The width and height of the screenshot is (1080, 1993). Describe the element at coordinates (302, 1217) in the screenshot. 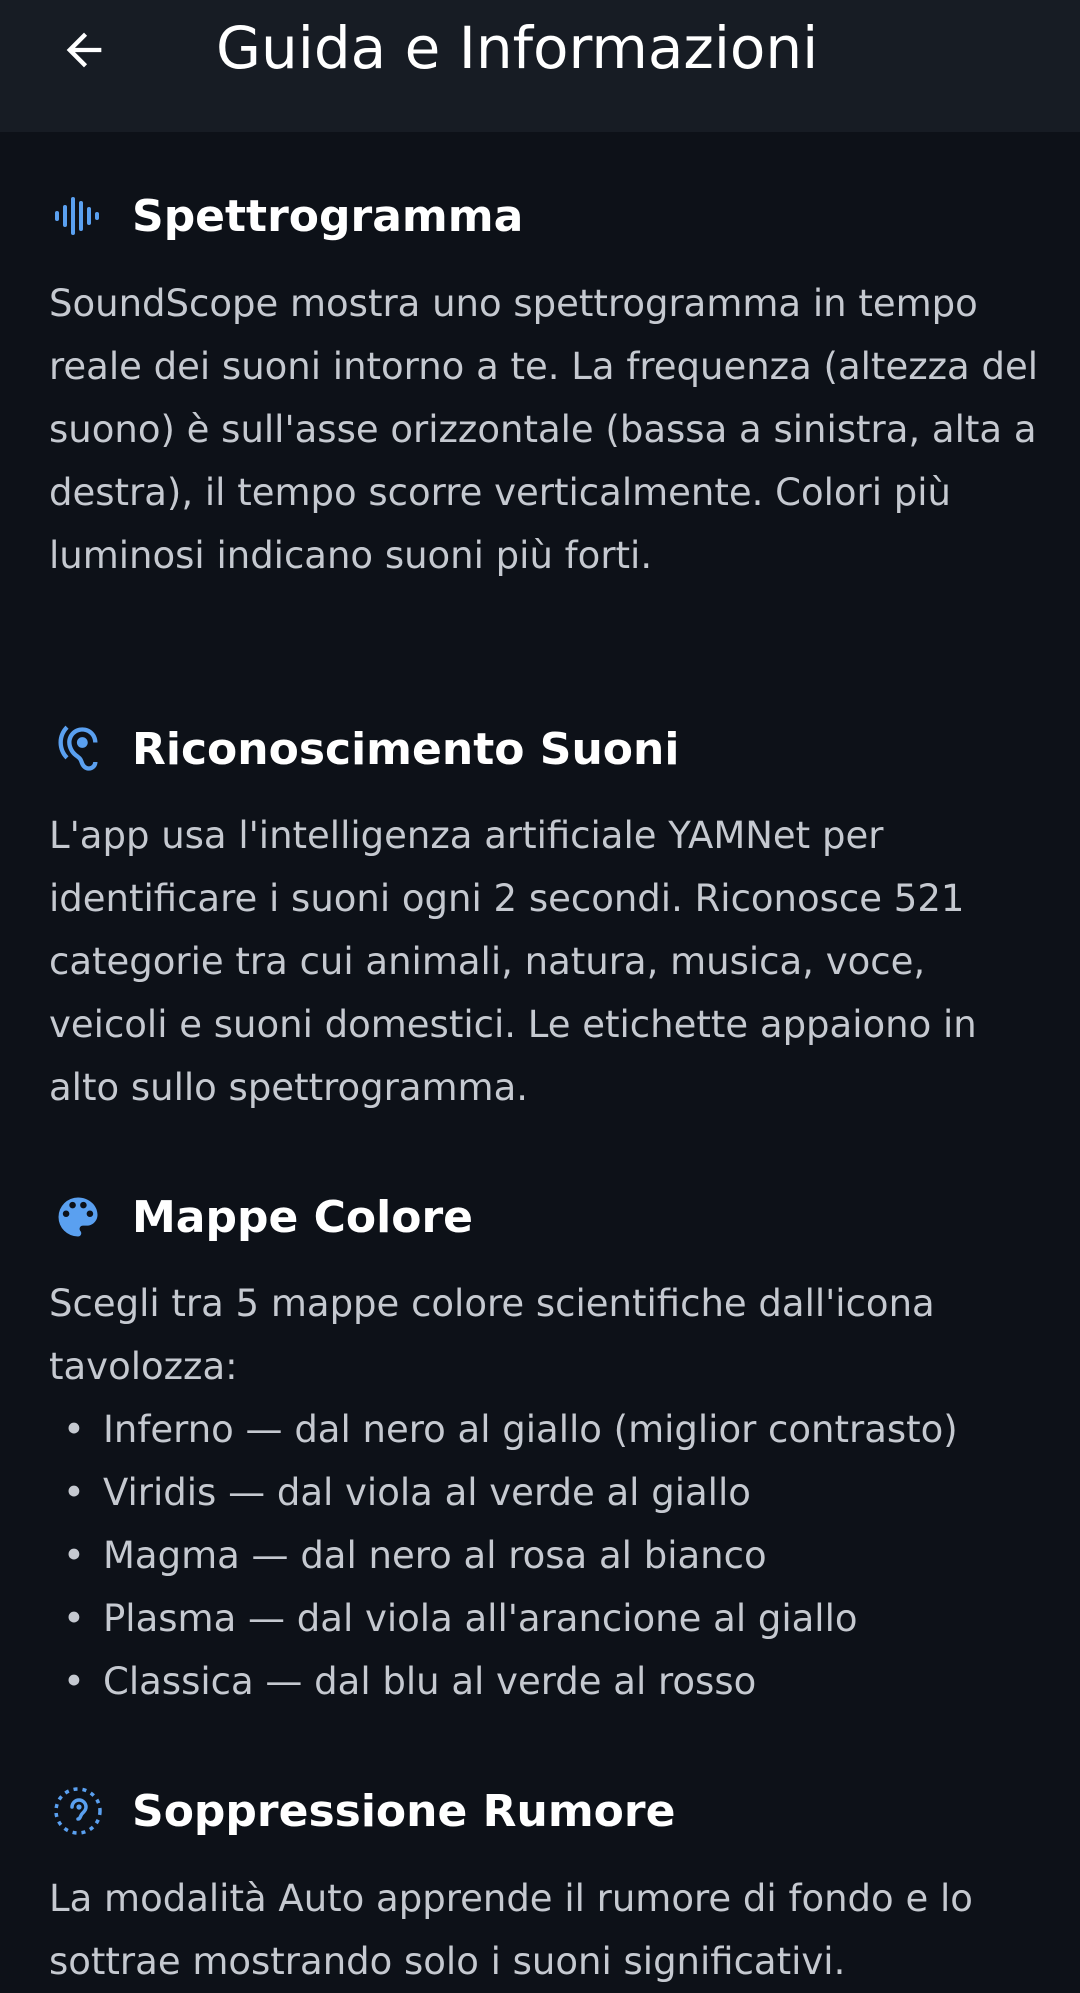

I see `section-title: Mappe Colore` at that location.